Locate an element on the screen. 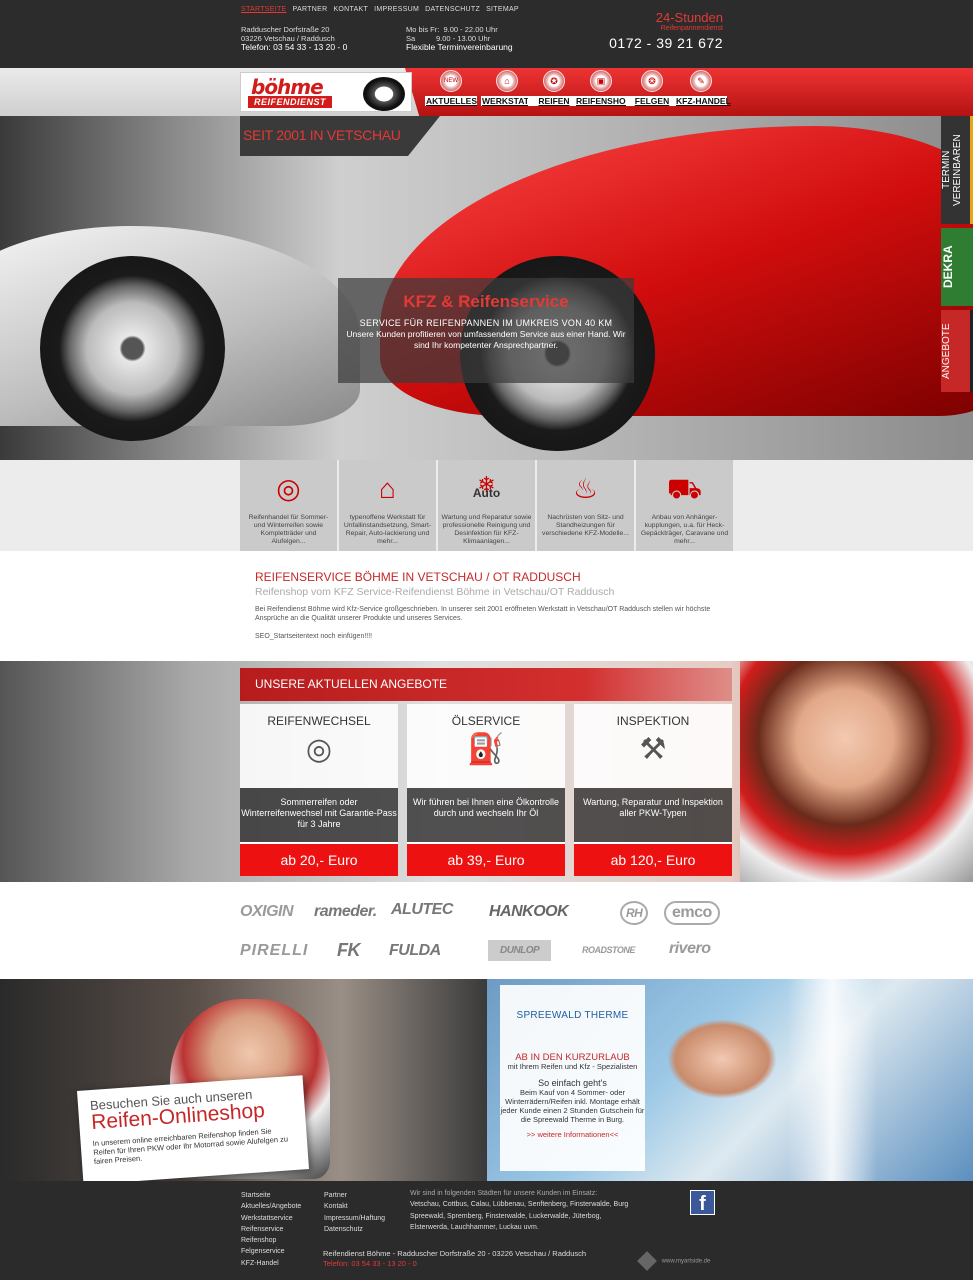 Image resolution: width=973 pixels, height=1280 pixels. footer-link: Reifenshop is located at coordinates (271, 1240).